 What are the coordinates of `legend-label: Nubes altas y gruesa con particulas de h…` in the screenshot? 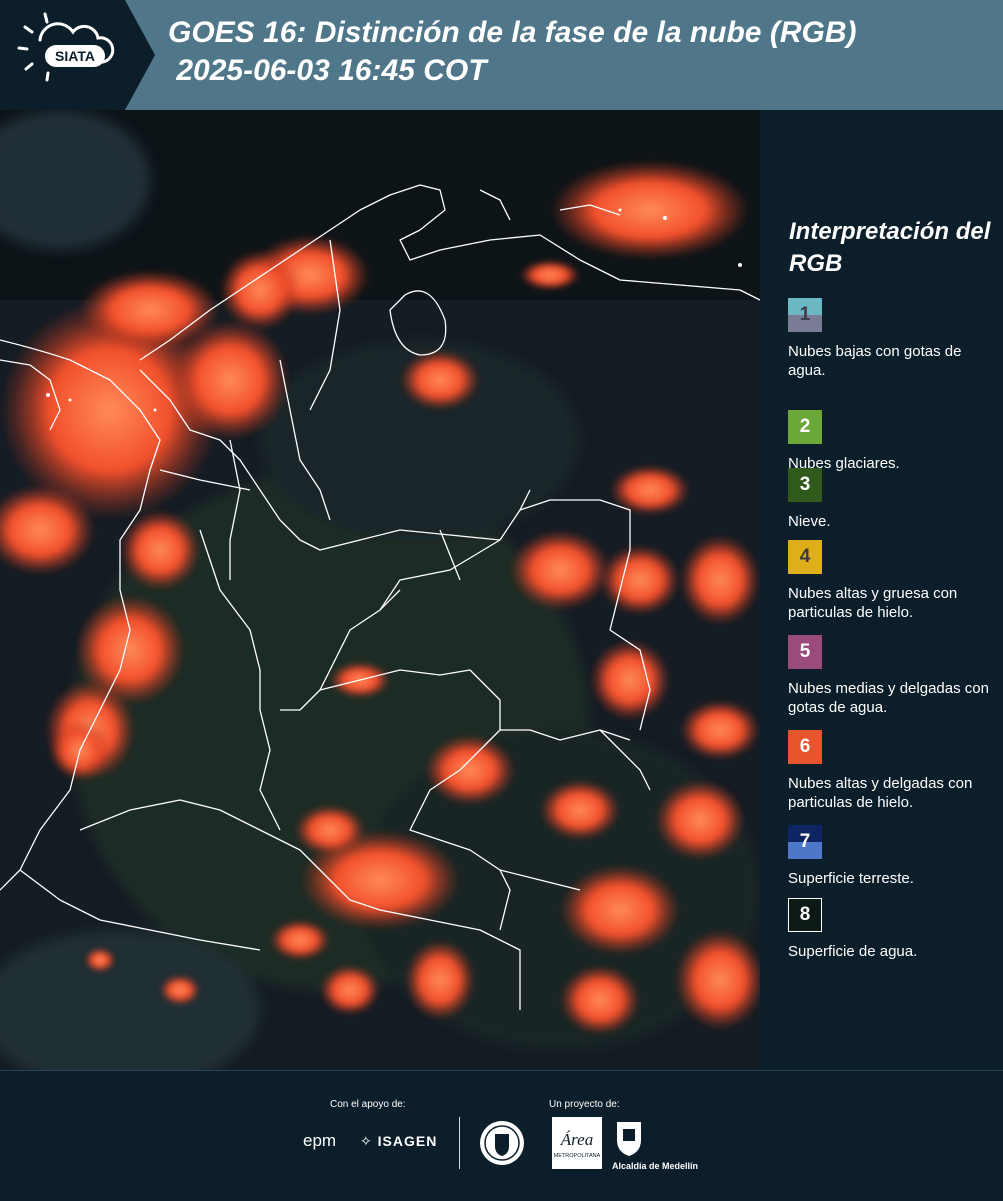 It's located at (873, 603).